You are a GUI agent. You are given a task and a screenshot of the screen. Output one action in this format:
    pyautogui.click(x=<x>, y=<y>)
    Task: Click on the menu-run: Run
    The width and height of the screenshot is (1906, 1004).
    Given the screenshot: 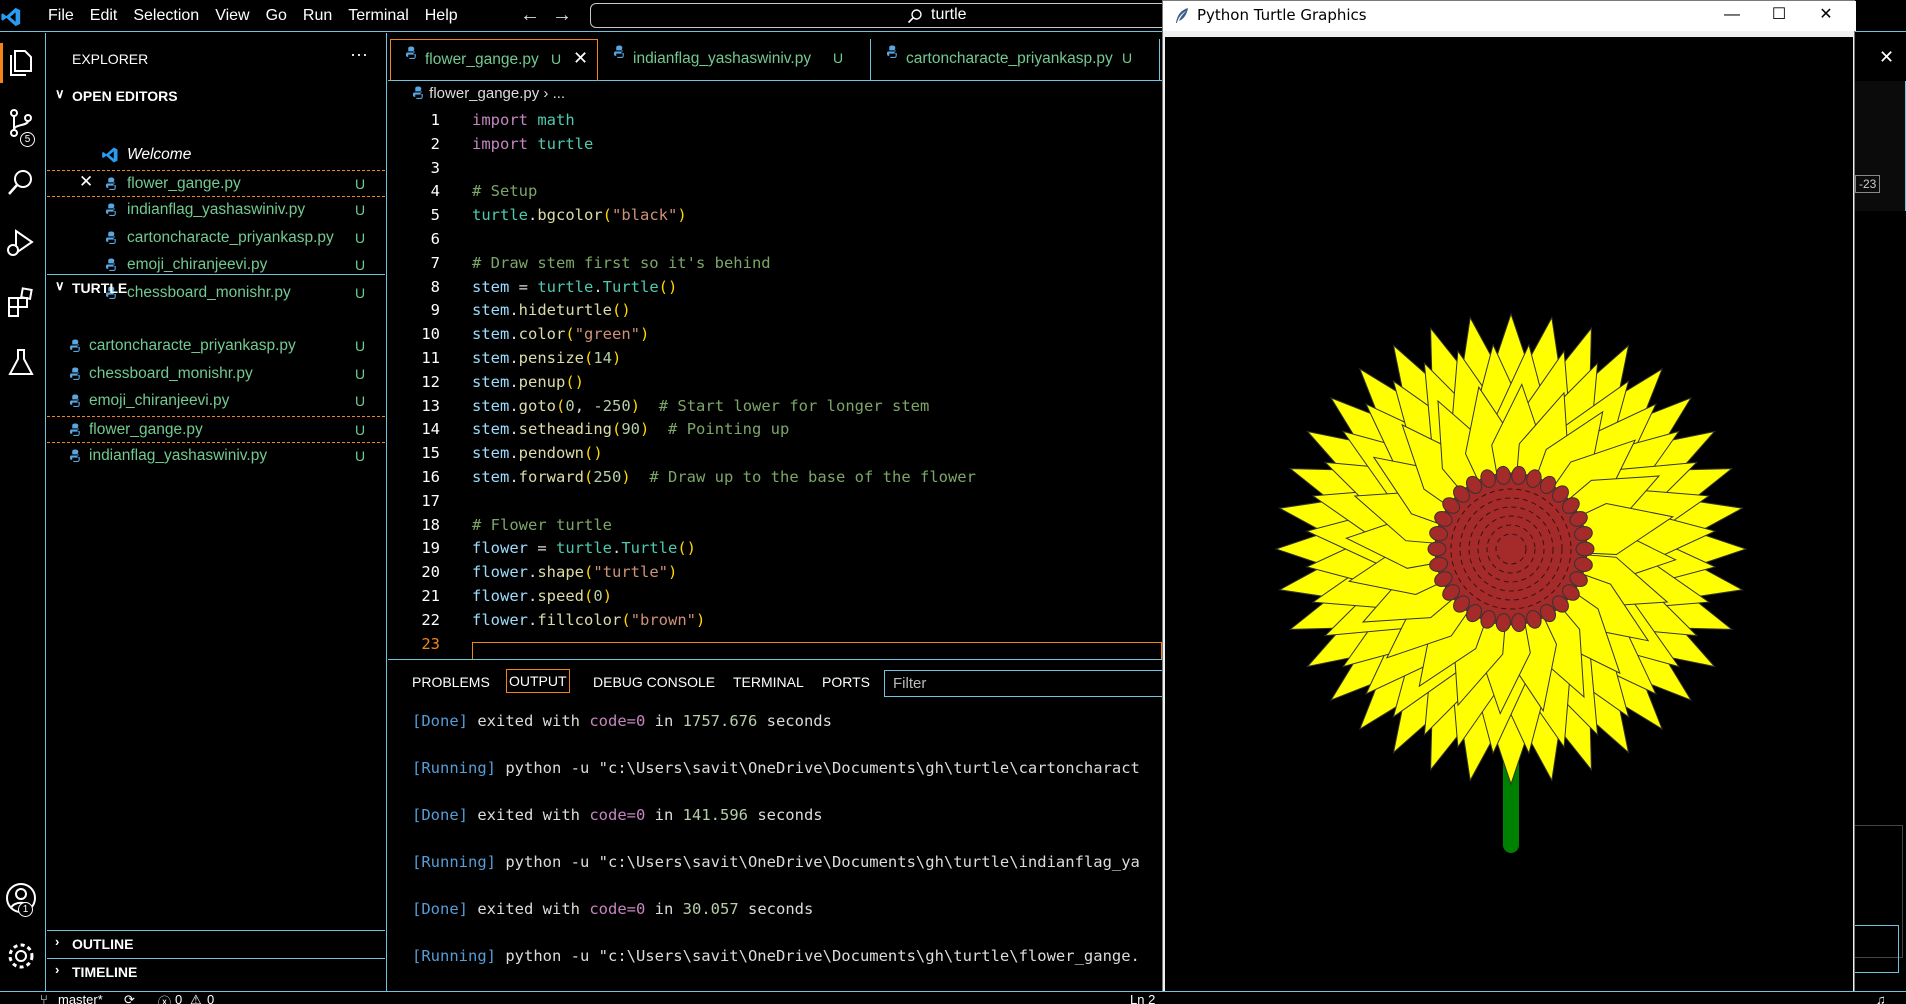 What is the action you would take?
    pyautogui.click(x=317, y=16)
    